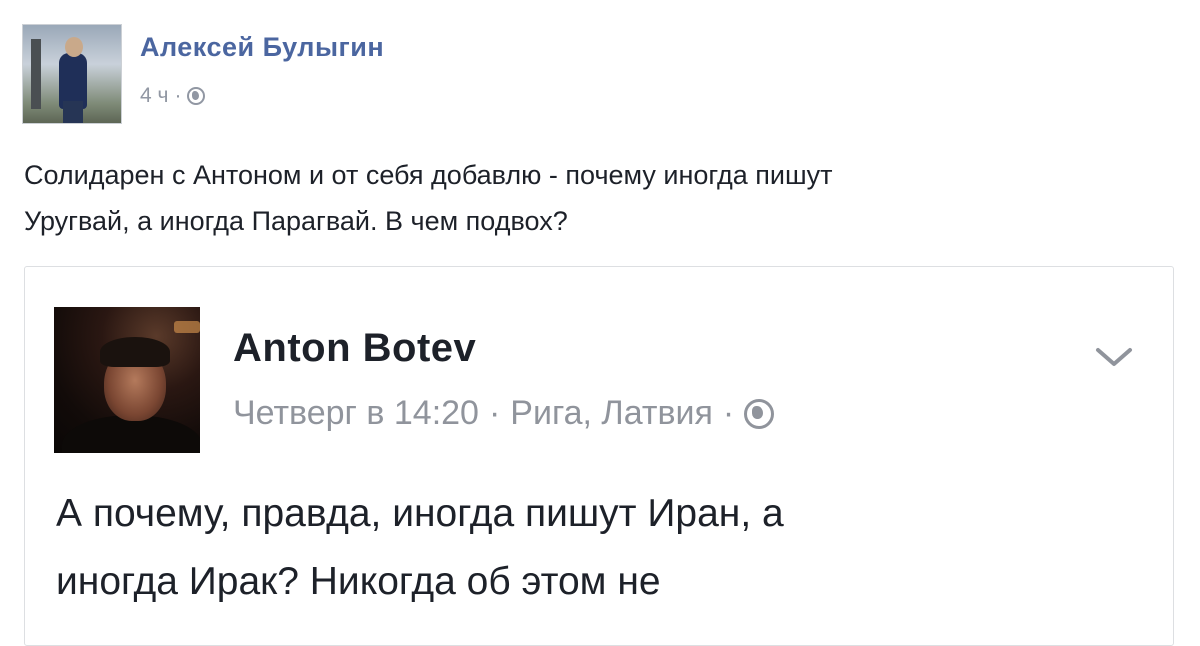  Describe the element at coordinates (354, 348) in the screenshot. I see `shared-author-name: Anton Botev` at that location.